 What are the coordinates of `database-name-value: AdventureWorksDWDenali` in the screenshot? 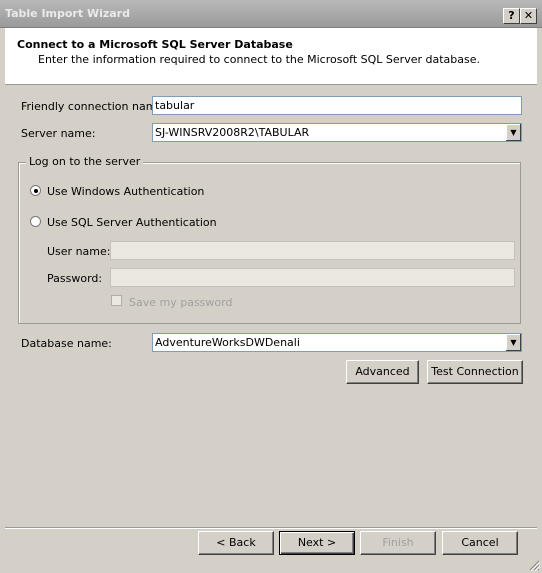 It's located at (227, 342).